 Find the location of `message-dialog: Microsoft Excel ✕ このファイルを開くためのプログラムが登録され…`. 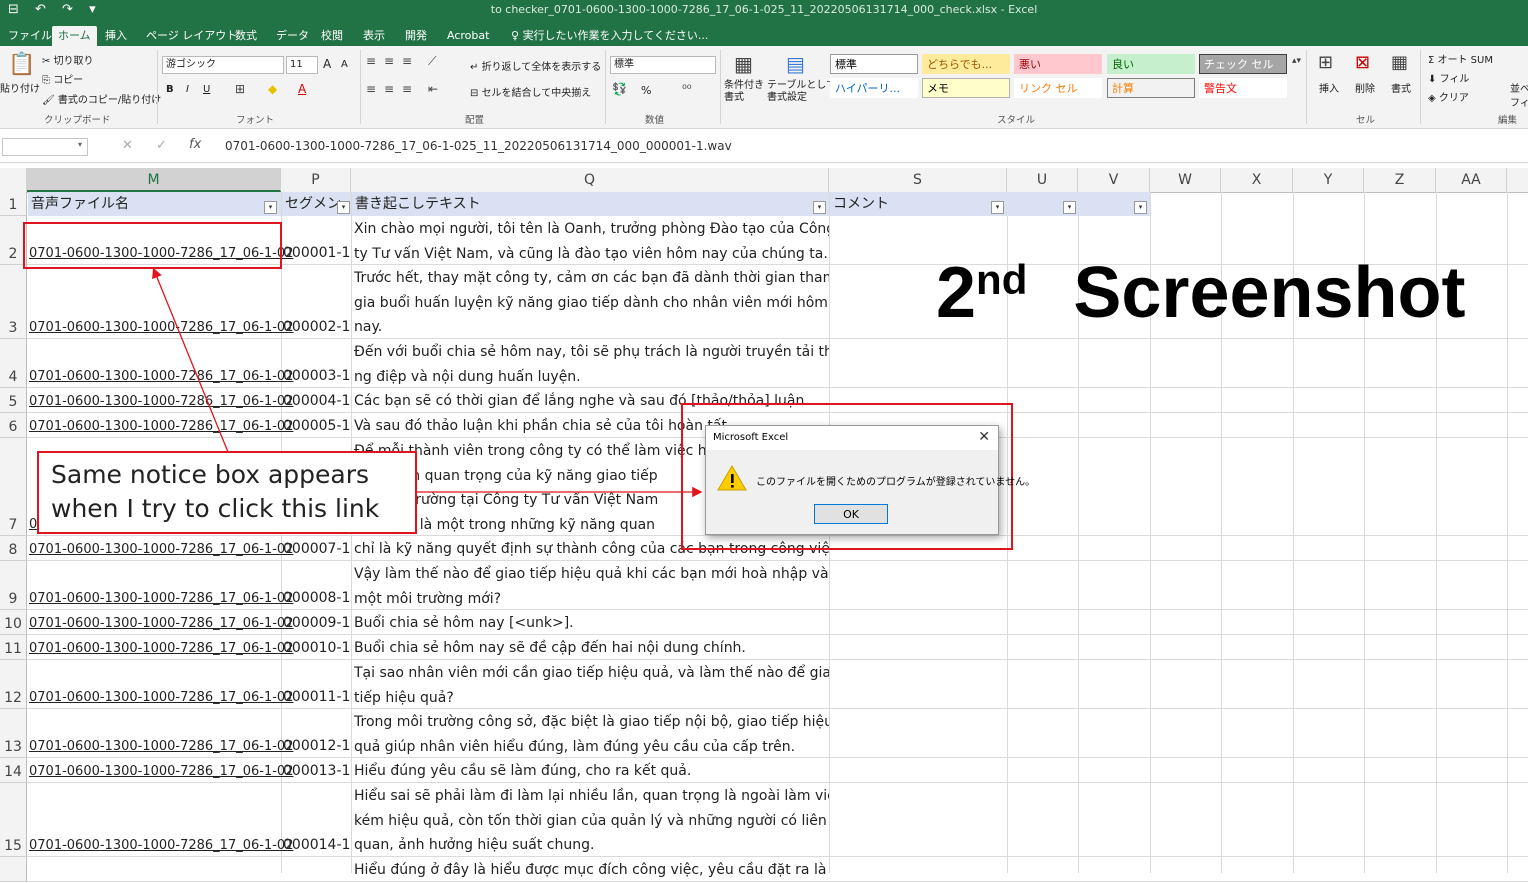

message-dialog: Microsoft Excel ✕ このファイルを開くためのプログラムが登録され… is located at coordinates (870, 480).